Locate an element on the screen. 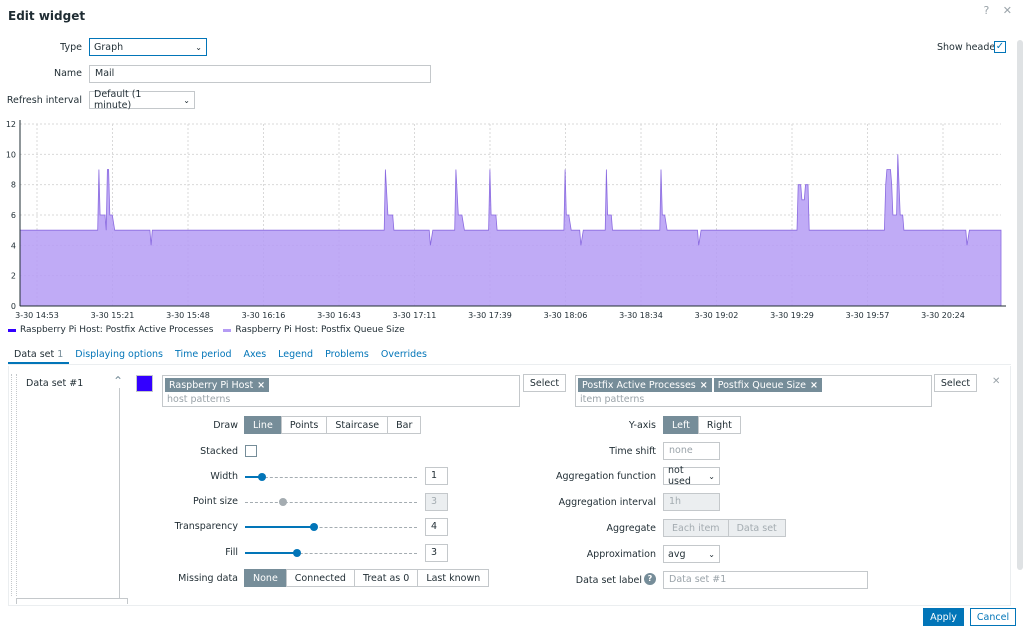 The height and width of the screenshot is (632, 1024). y-axis-options: Left Right is located at coordinates (702, 425).